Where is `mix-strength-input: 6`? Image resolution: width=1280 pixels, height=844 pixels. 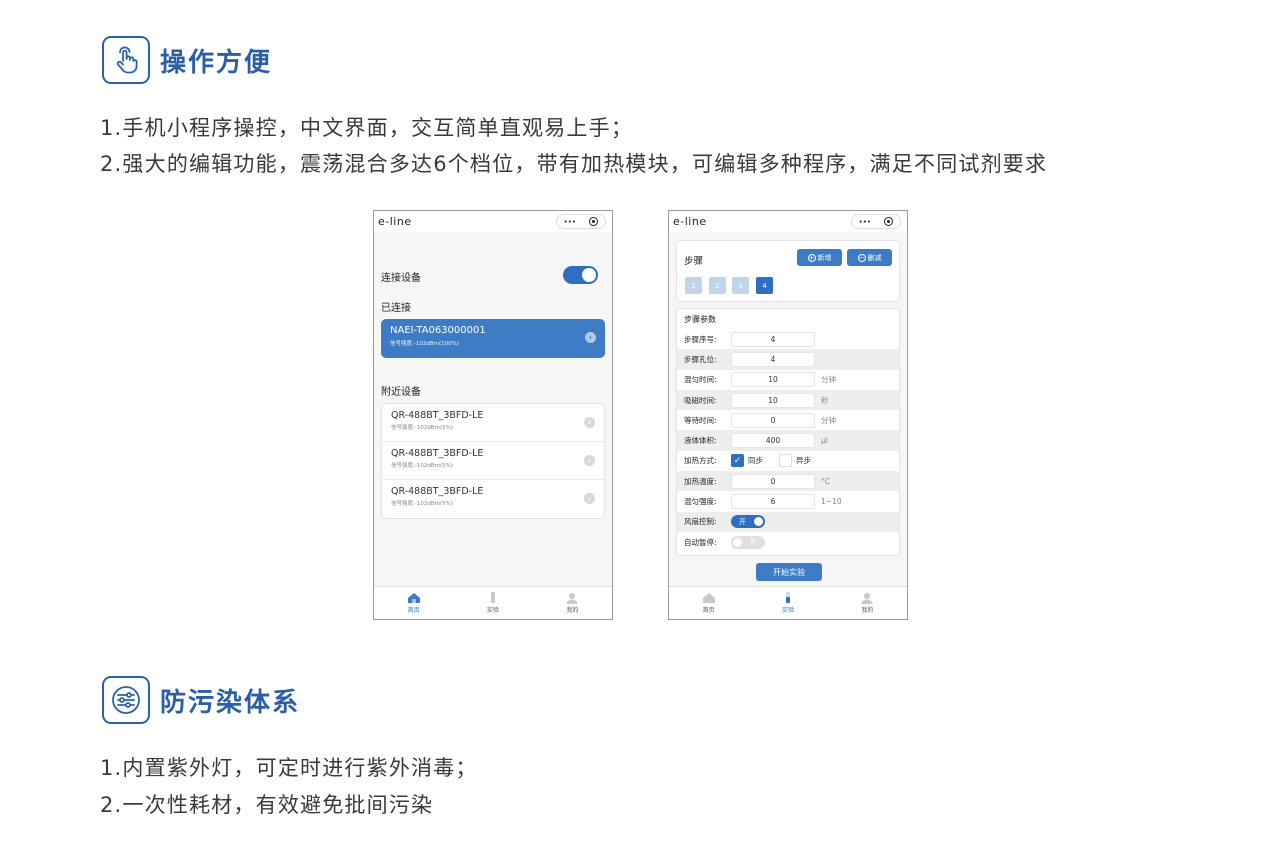
mix-strength-input: 6 is located at coordinates (773, 502).